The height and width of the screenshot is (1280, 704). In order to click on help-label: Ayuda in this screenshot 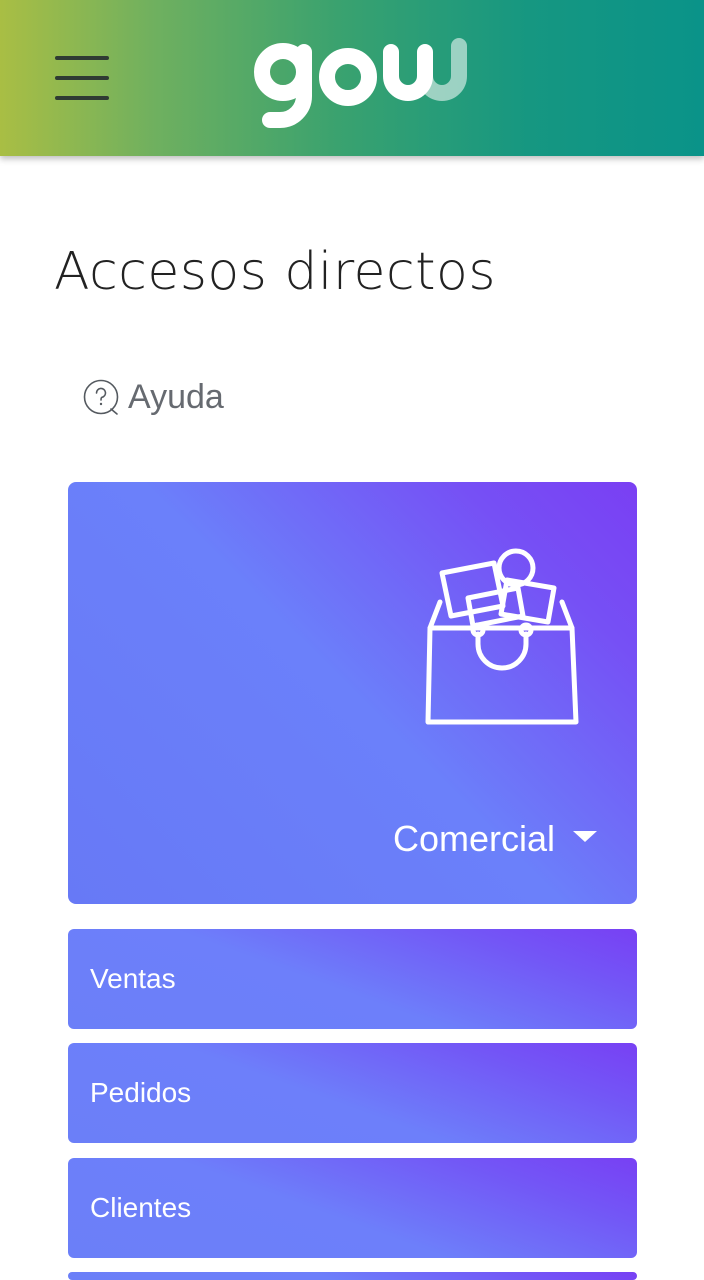, I will do `click(176, 396)`.